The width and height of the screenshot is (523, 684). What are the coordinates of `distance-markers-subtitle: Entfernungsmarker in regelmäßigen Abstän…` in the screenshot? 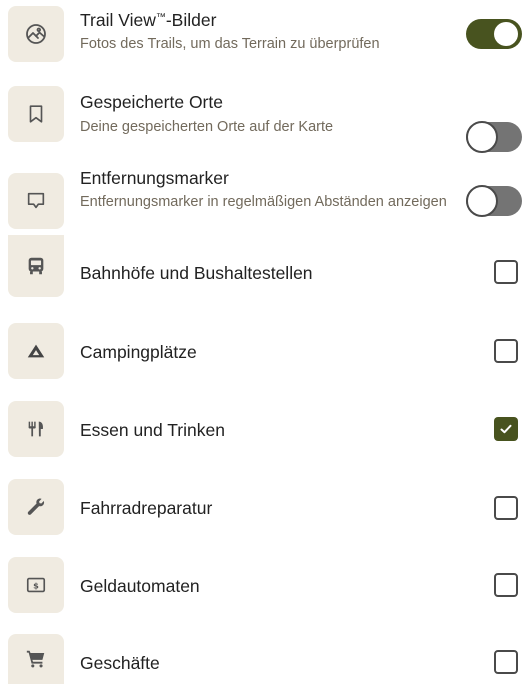 It's located at (263, 202).